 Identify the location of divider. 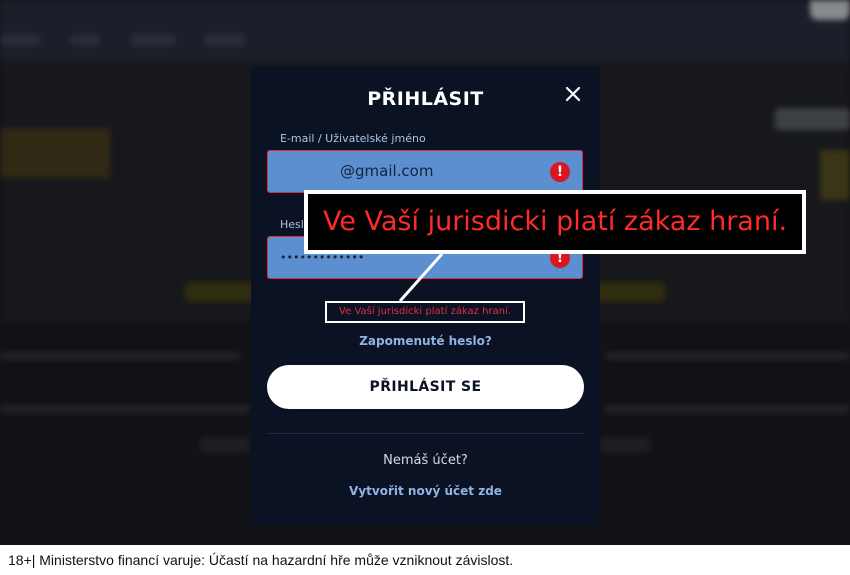
(425, 433).